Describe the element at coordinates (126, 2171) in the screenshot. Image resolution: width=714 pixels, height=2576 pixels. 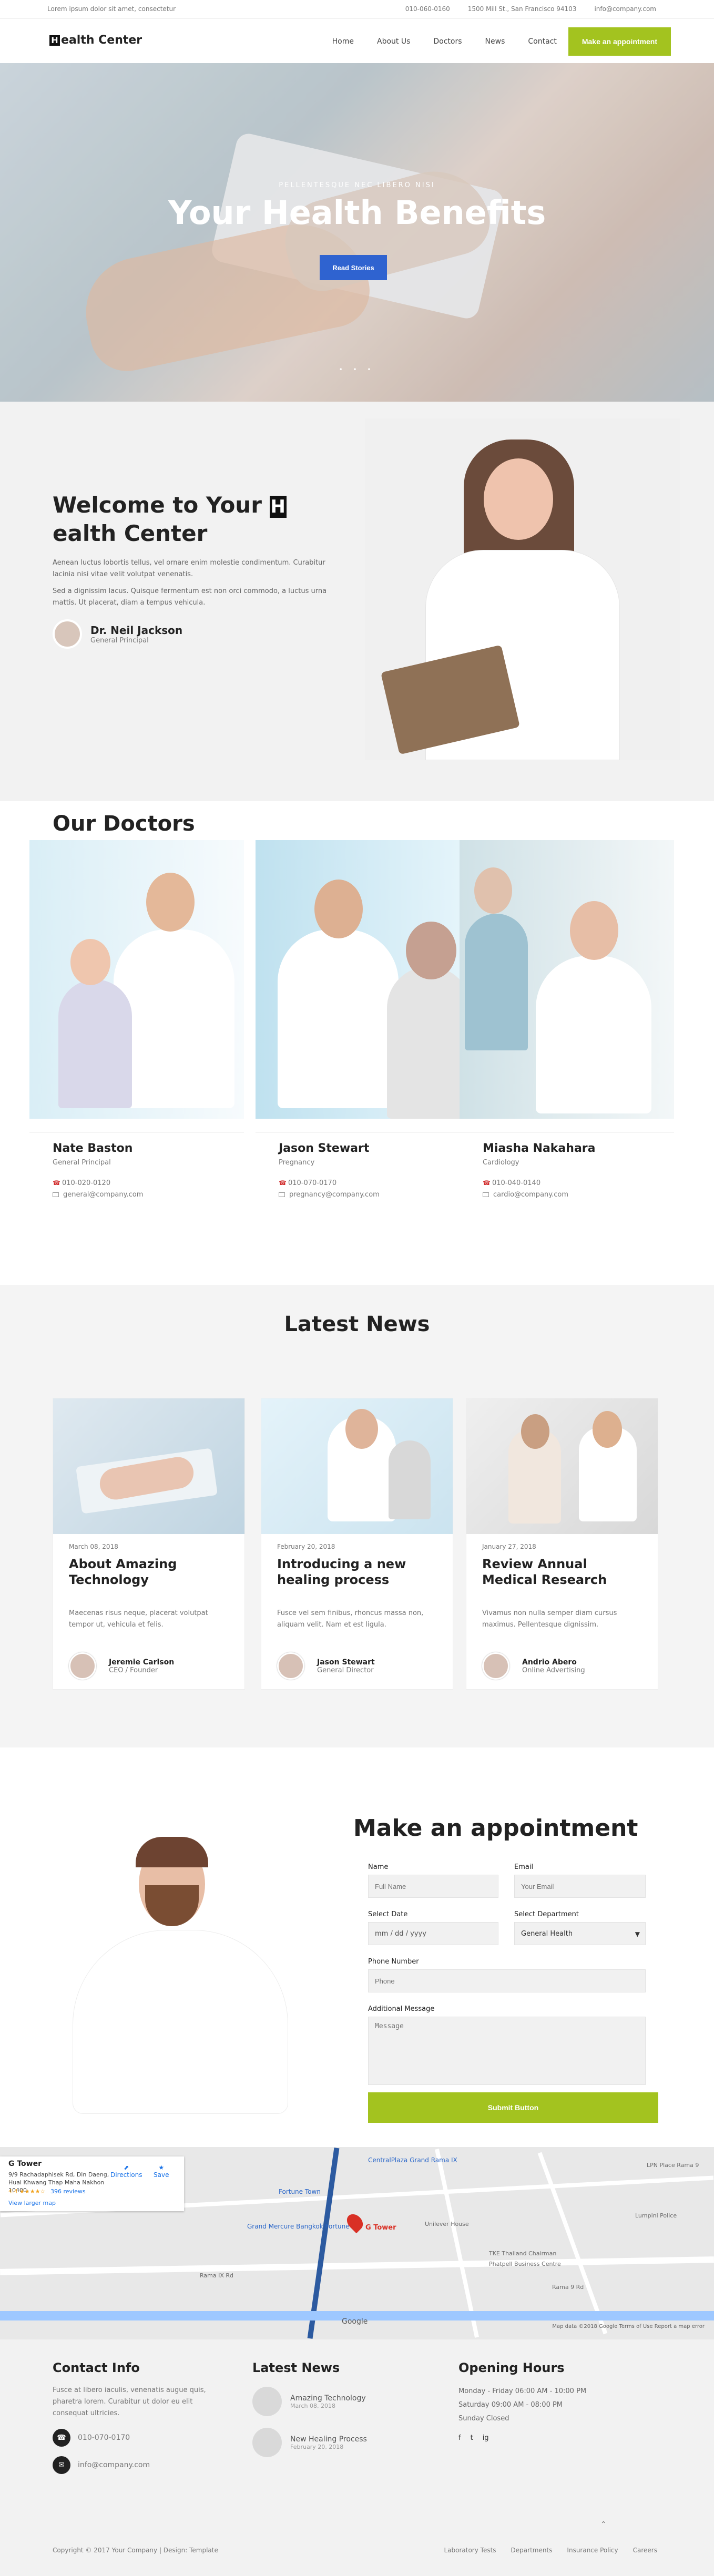
I see `directions-button: ⬈ Directions` at that location.